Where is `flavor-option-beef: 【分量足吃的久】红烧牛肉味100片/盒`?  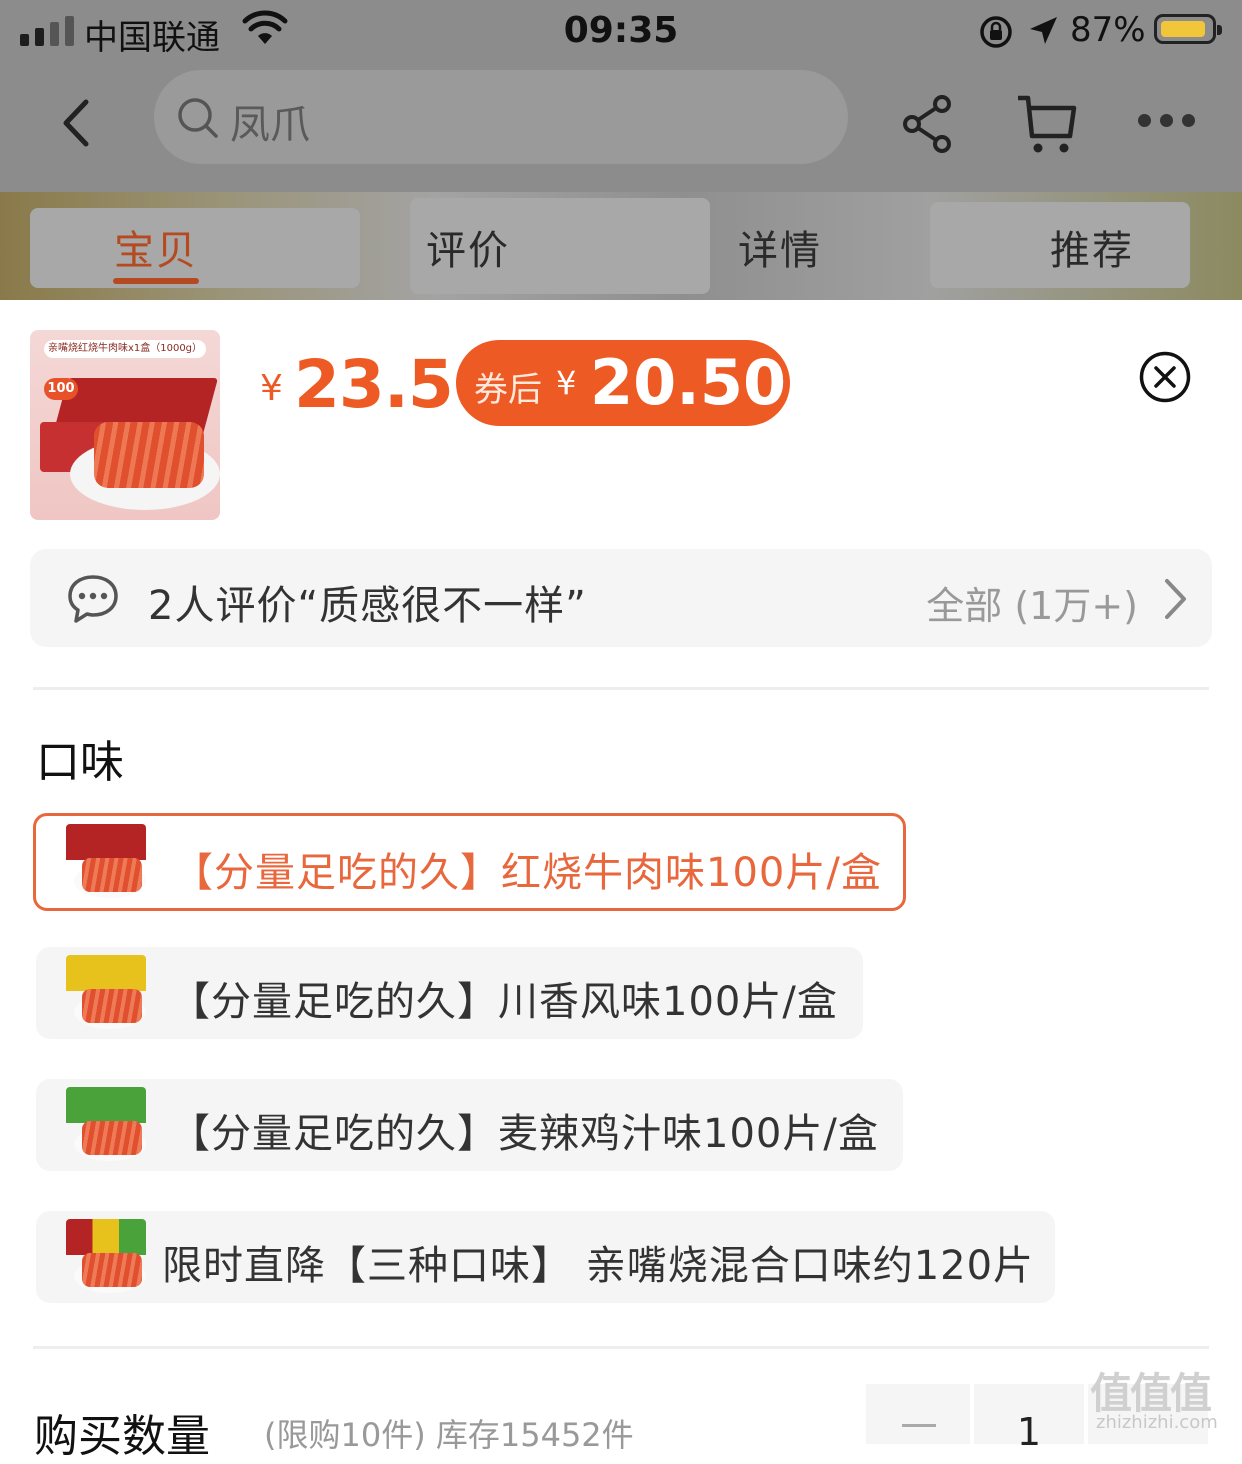
flavor-option-beef: 【分量足吃的久】红烧牛肉味100片/盒 is located at coordinates (469, 862).